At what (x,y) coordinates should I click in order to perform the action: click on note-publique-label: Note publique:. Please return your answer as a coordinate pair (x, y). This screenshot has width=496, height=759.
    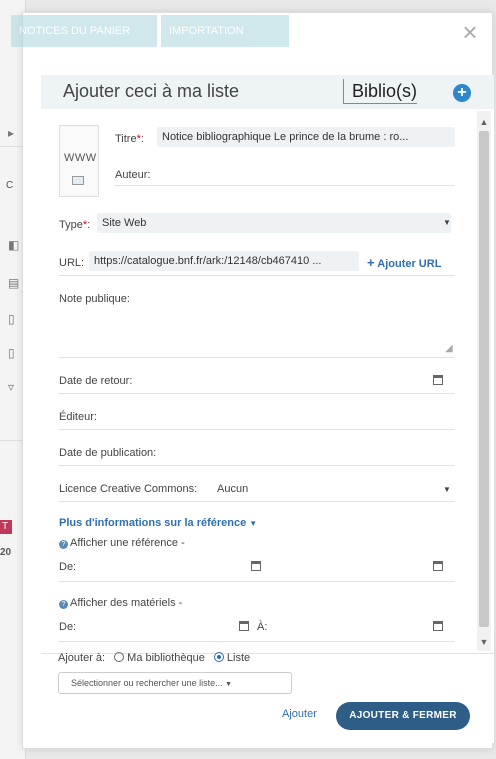
    Looking at the image, I should click on (94, 299).